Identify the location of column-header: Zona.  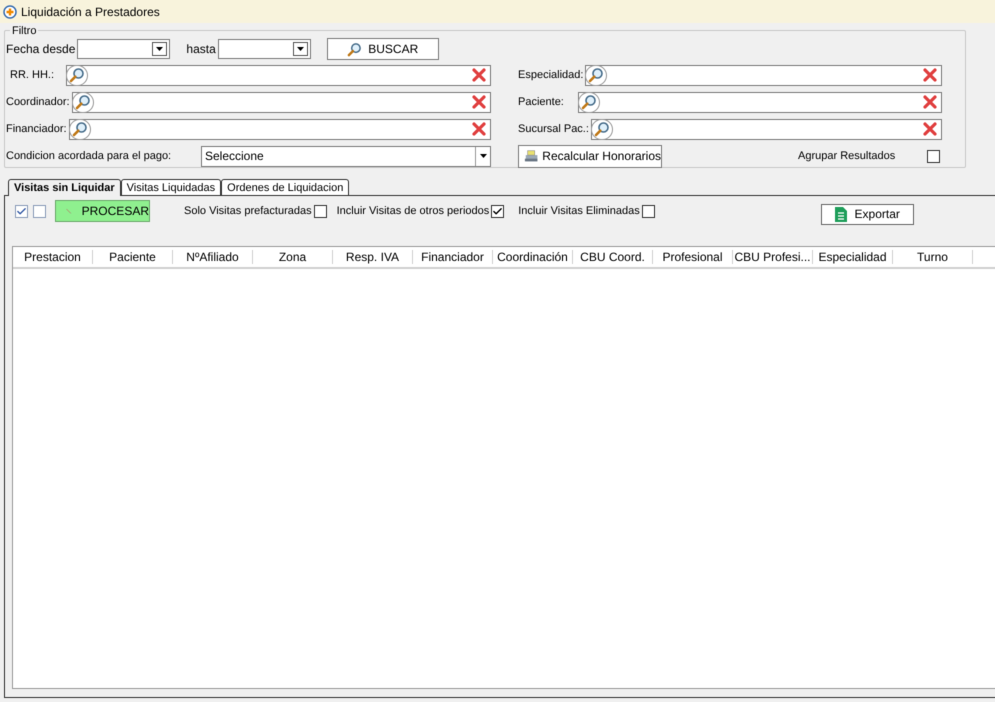
(293, 257).